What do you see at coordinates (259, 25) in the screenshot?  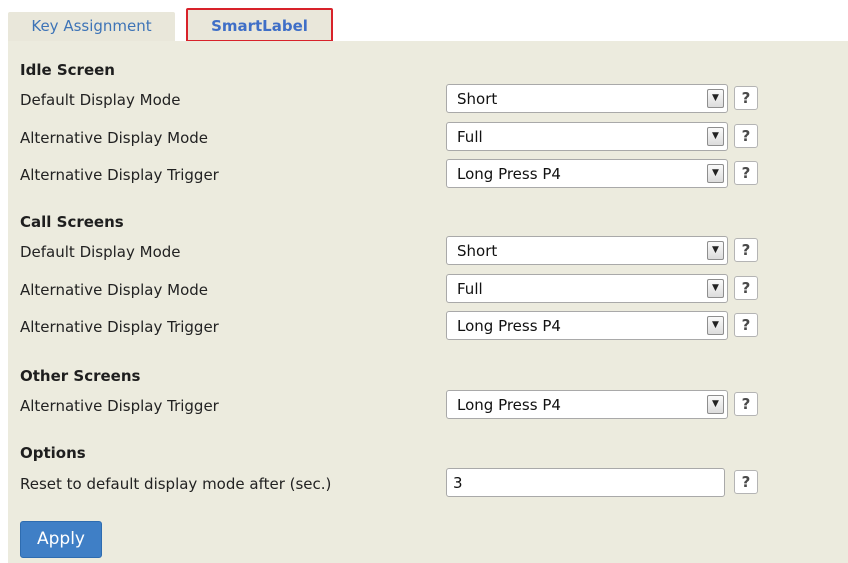 I see `tab-smartlabel: SmartLabel` at bounding box center [259, 25].